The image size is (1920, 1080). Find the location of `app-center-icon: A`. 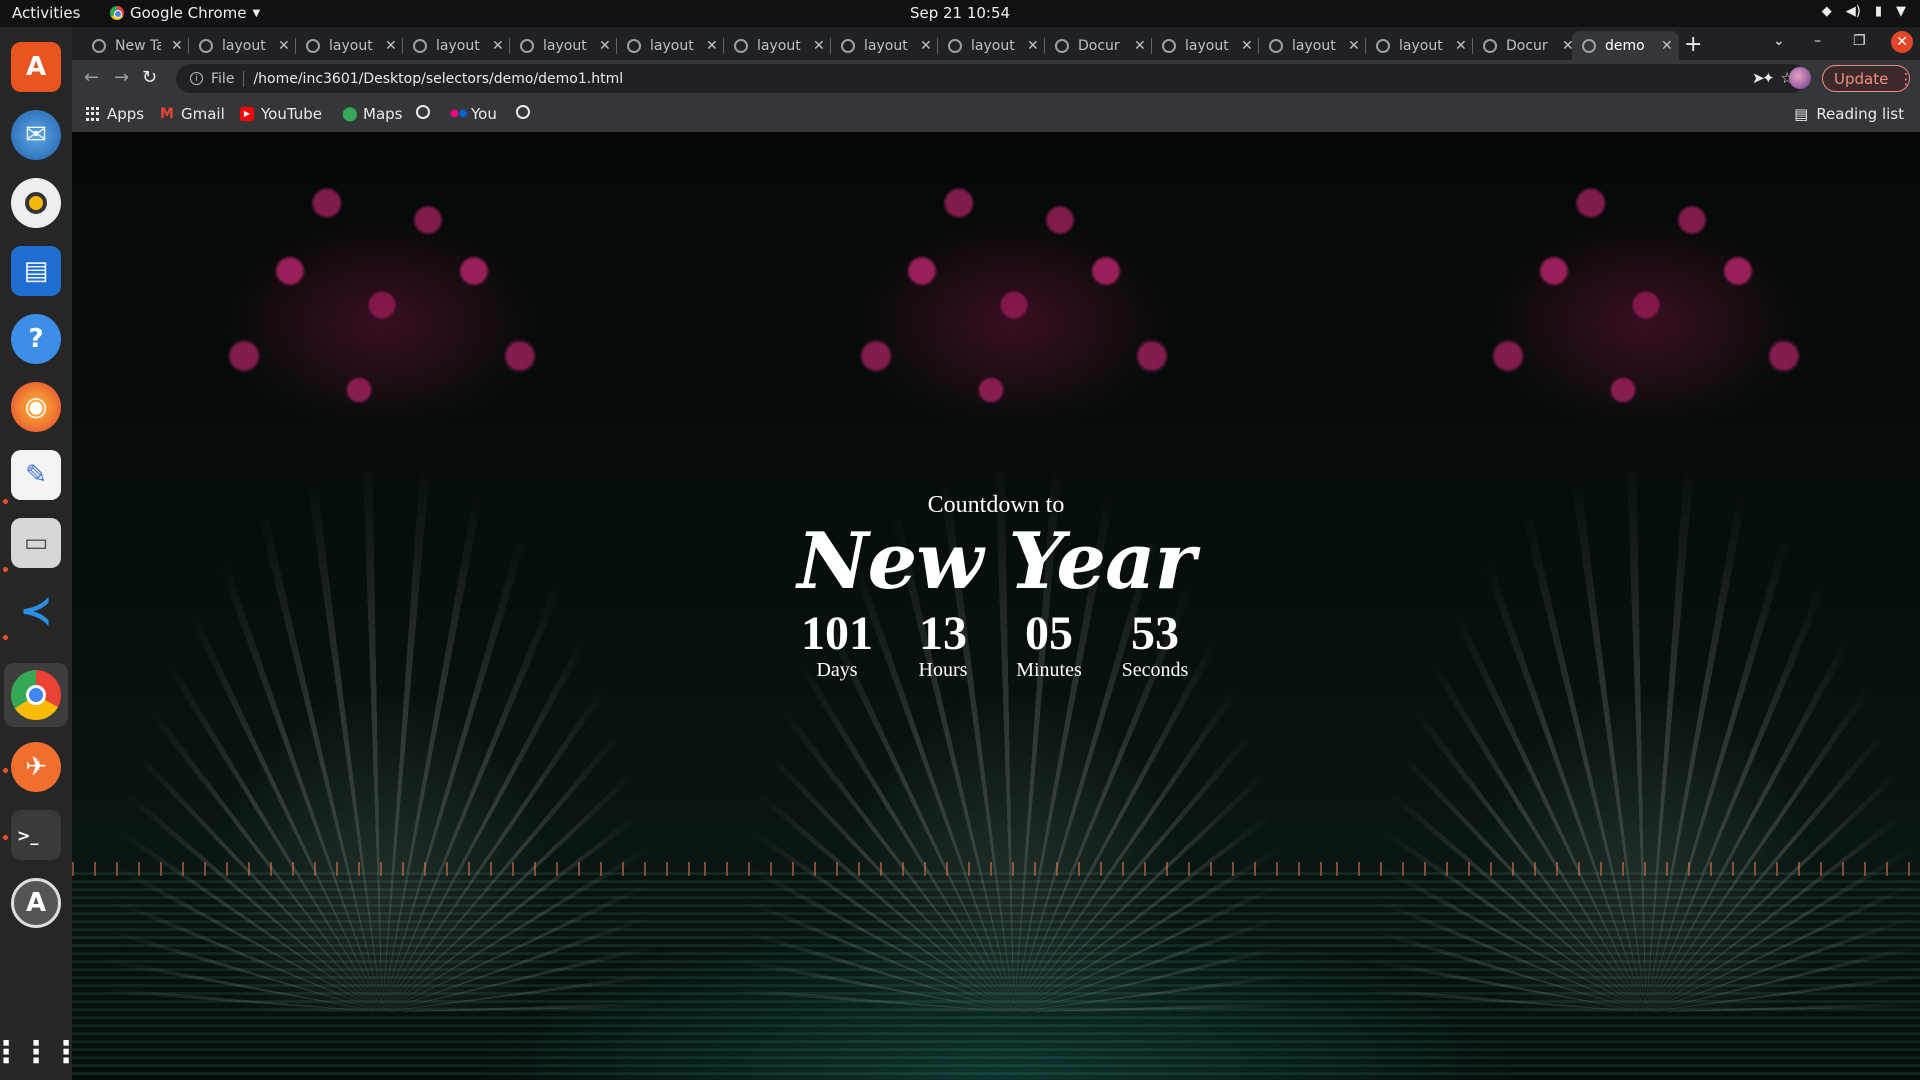

app-center-icon: A is located at coordinates (36, 67).